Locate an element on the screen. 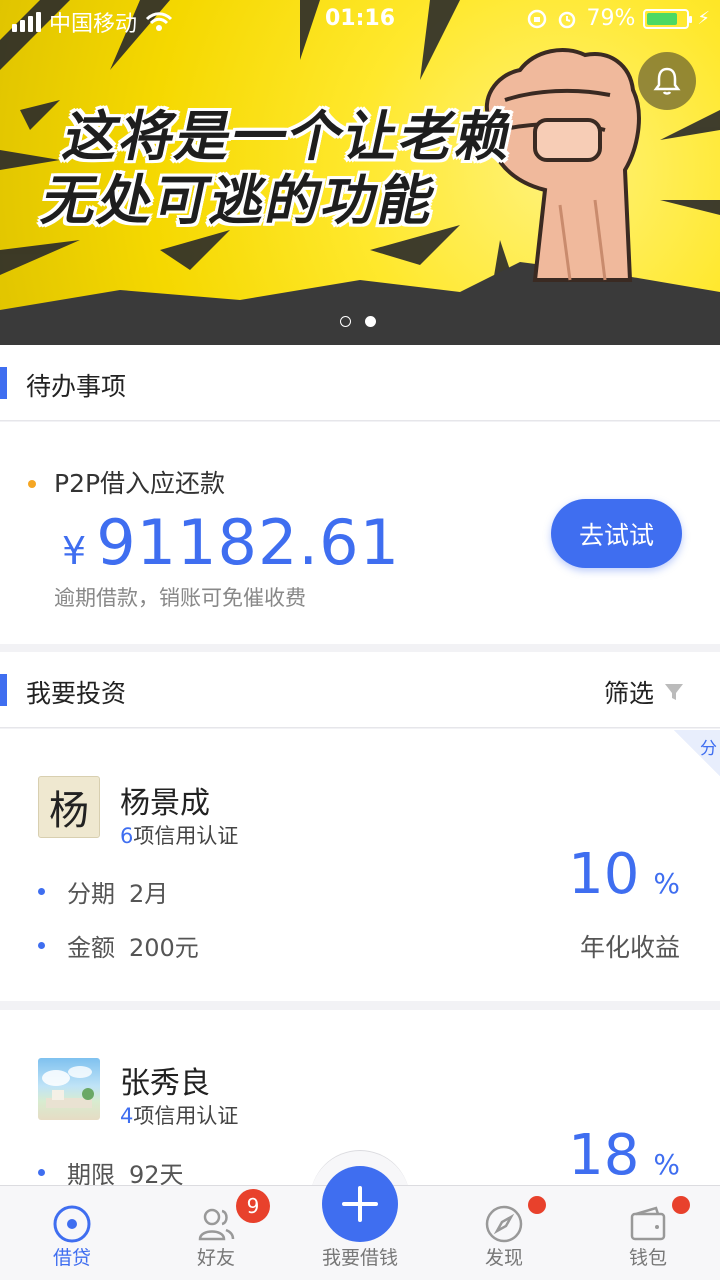 The image size is (720, 1280). notification-button is located at coordinates (667, 81).